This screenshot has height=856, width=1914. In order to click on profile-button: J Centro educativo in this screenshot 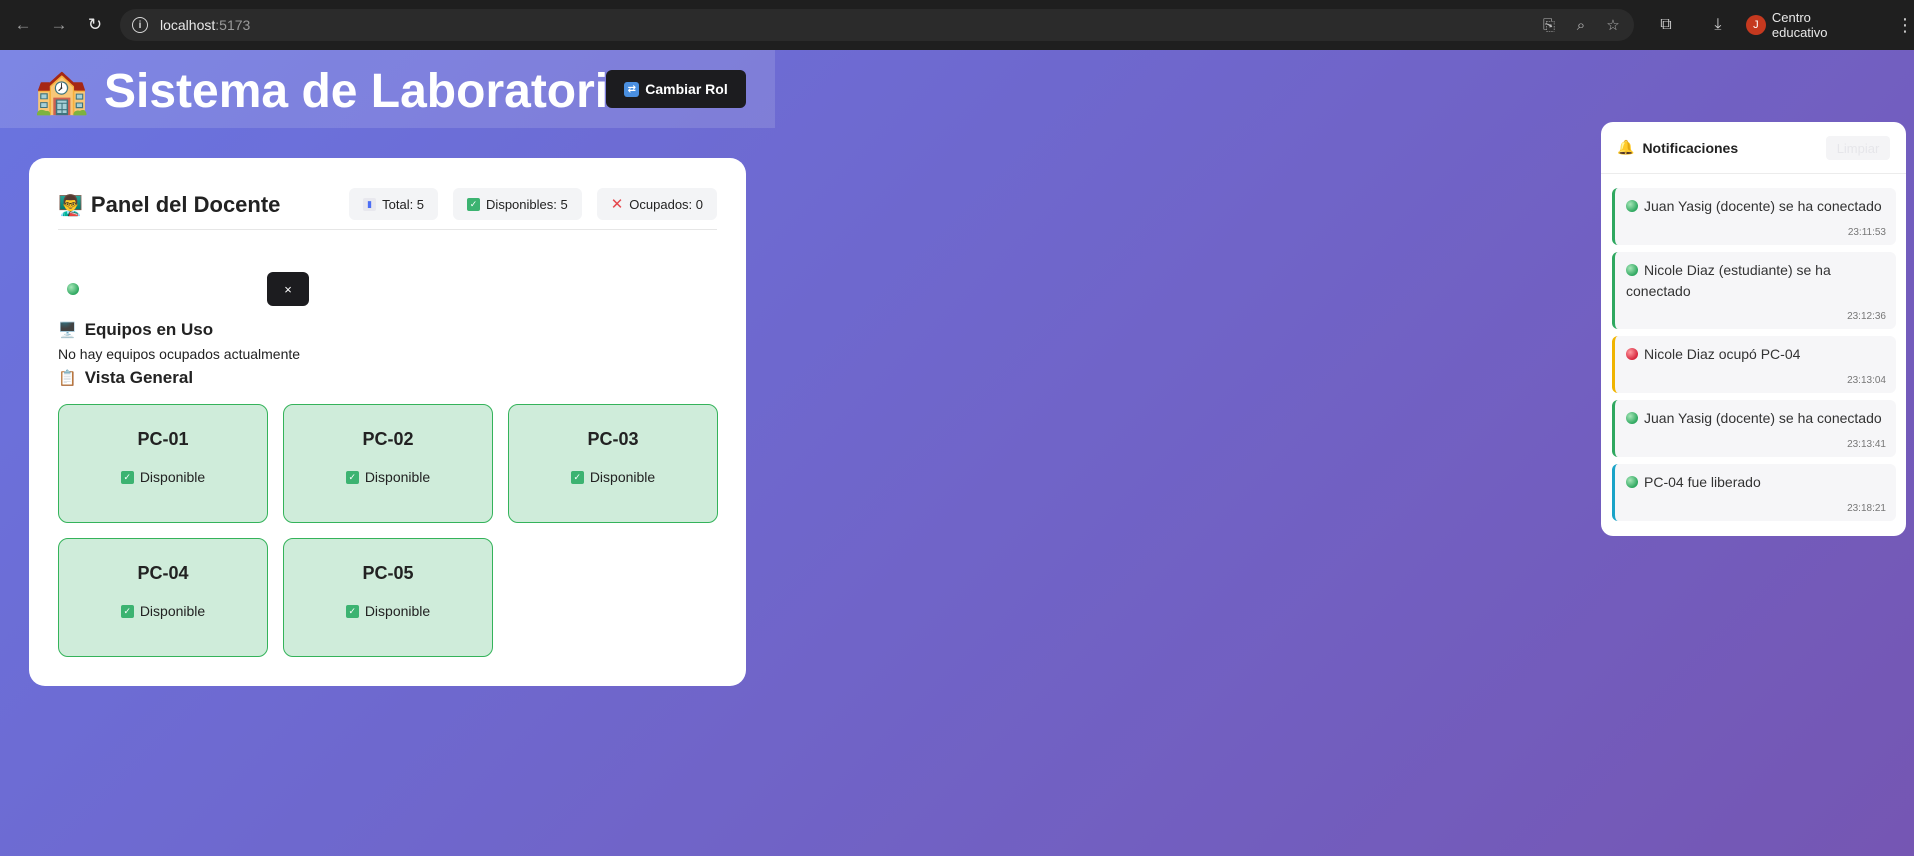, I will do `click(1807, 25)`.